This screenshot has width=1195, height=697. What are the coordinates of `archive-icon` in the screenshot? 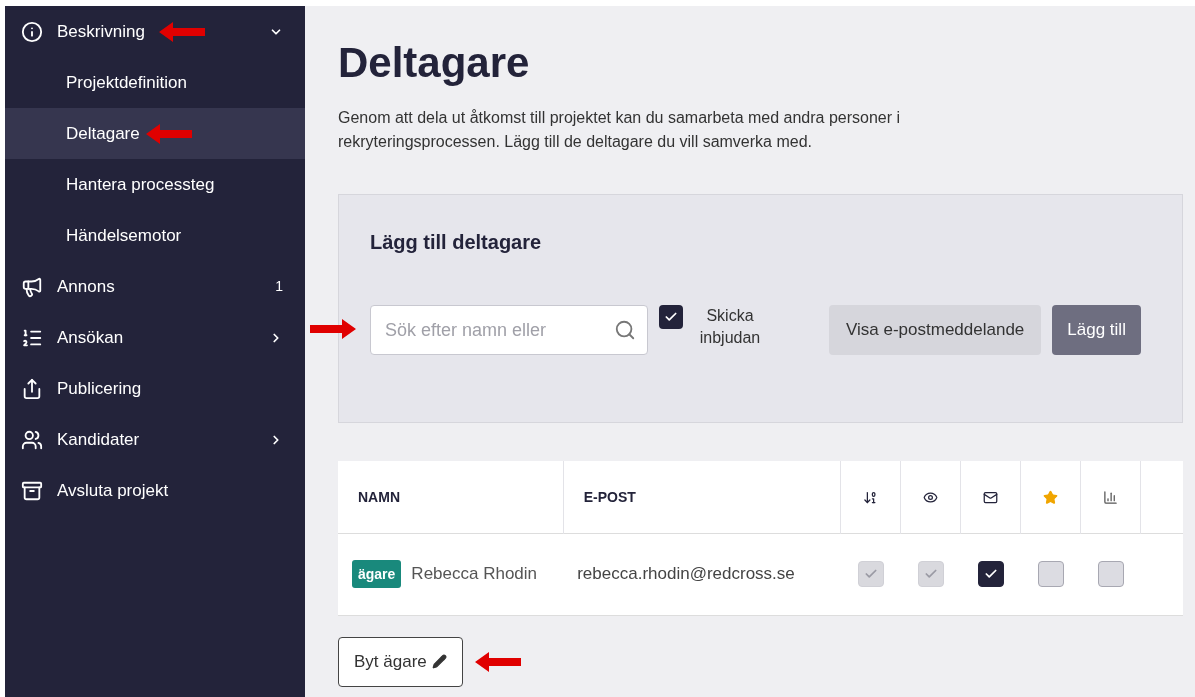 It's located at (32, 490).